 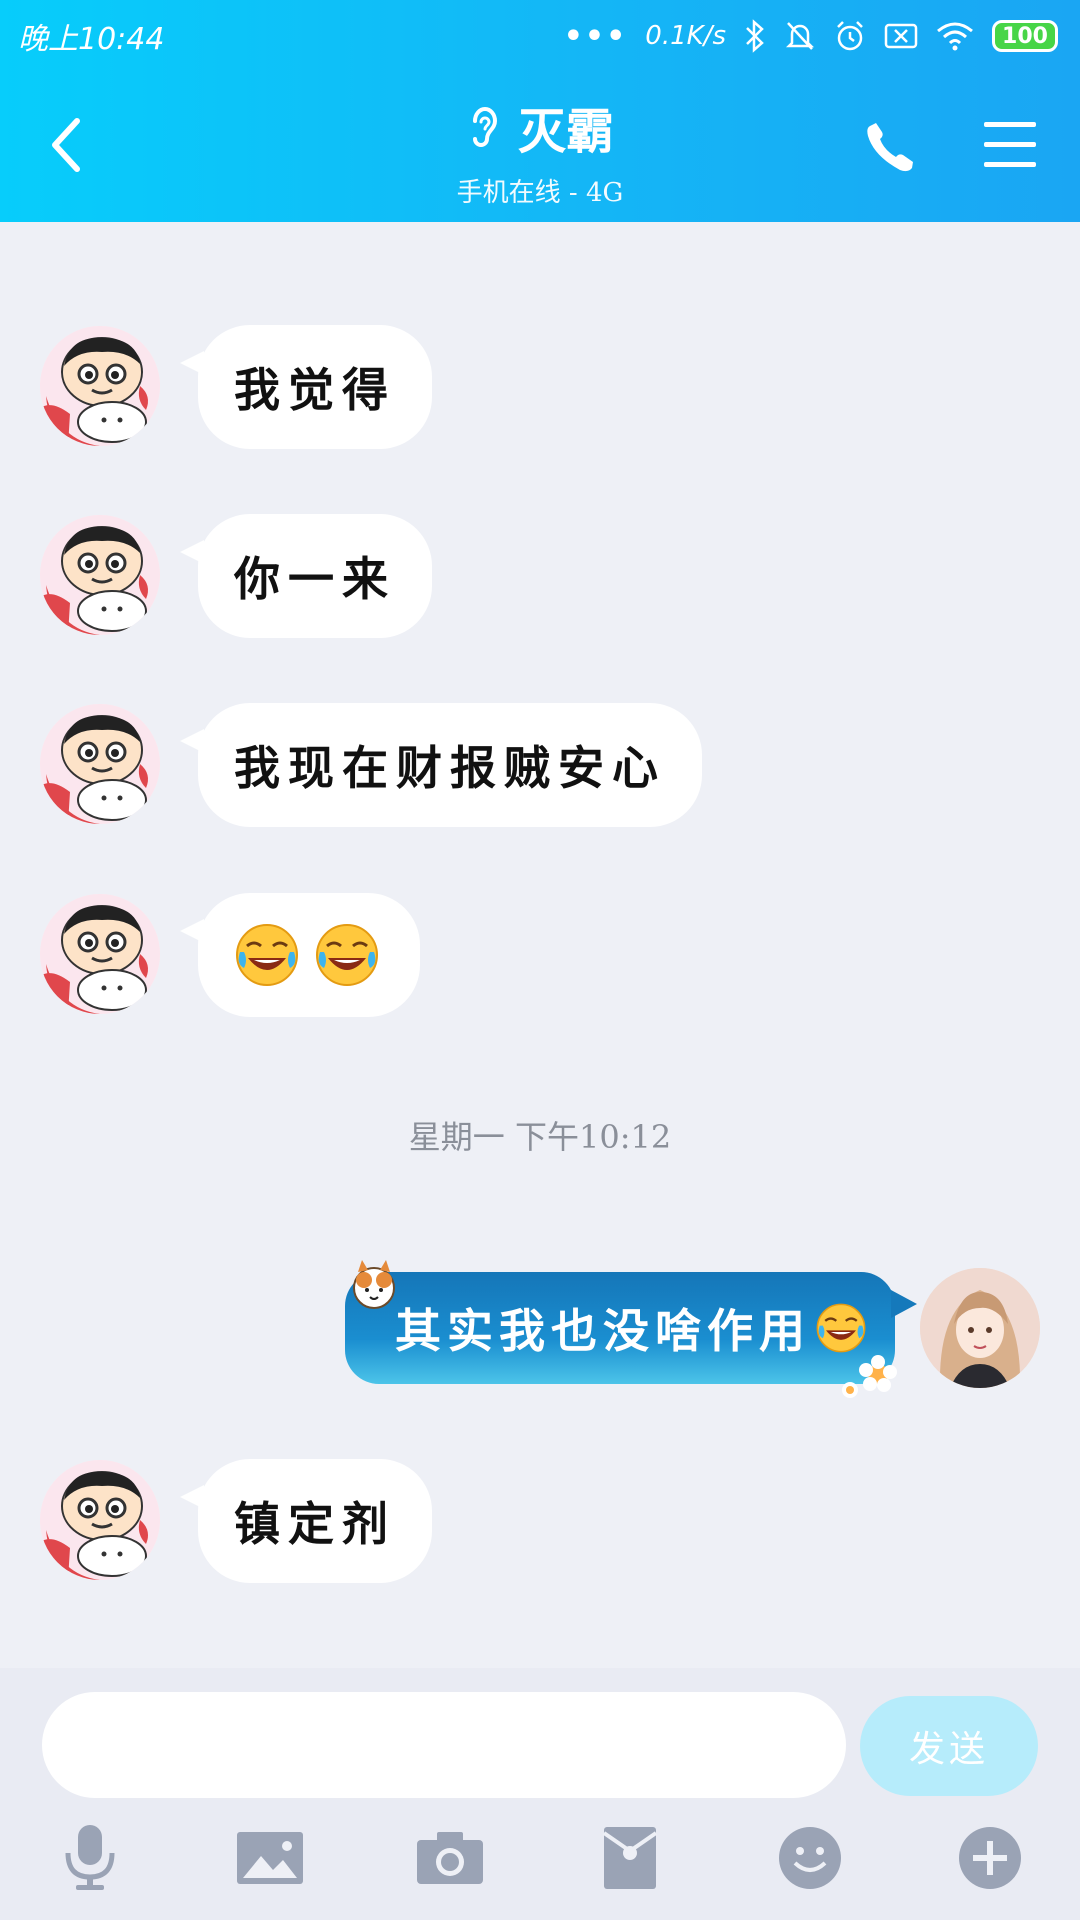 I want to click on more-notifications-icon: •••, so click(x=595, y=36).